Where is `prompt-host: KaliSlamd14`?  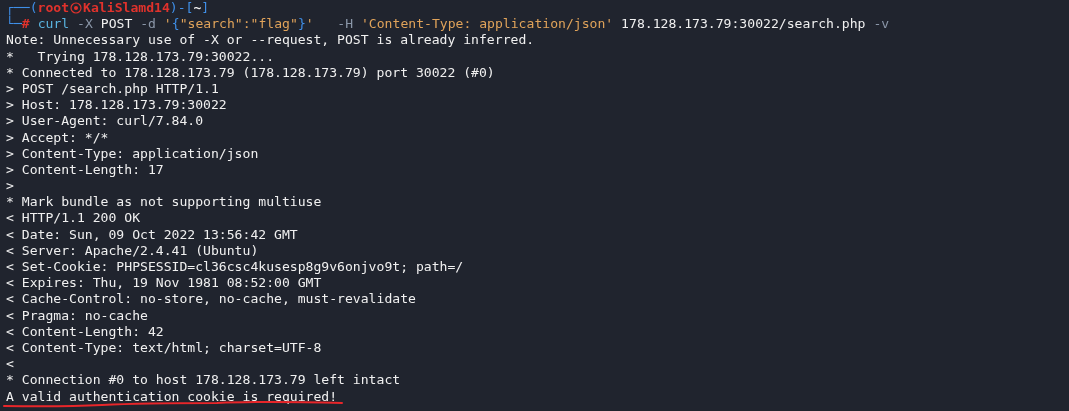 prompt-host: KaliSlamd14 is located at coordinates (126, 8).